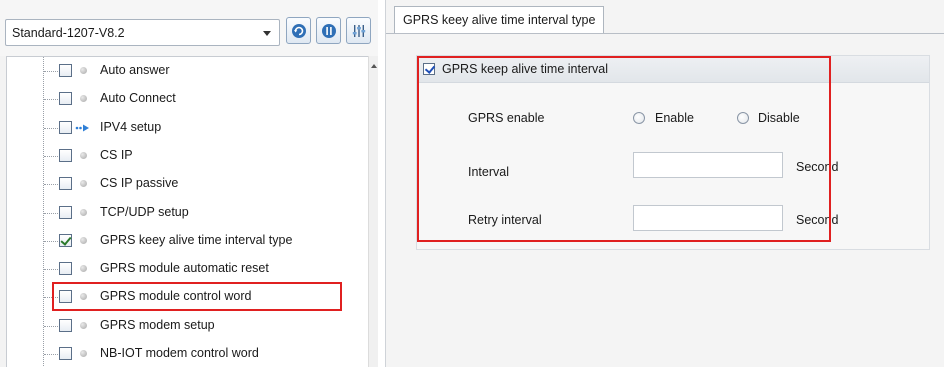 This screenshot has width=944, height=367. I want to click on settings-button, so click(358, 30).